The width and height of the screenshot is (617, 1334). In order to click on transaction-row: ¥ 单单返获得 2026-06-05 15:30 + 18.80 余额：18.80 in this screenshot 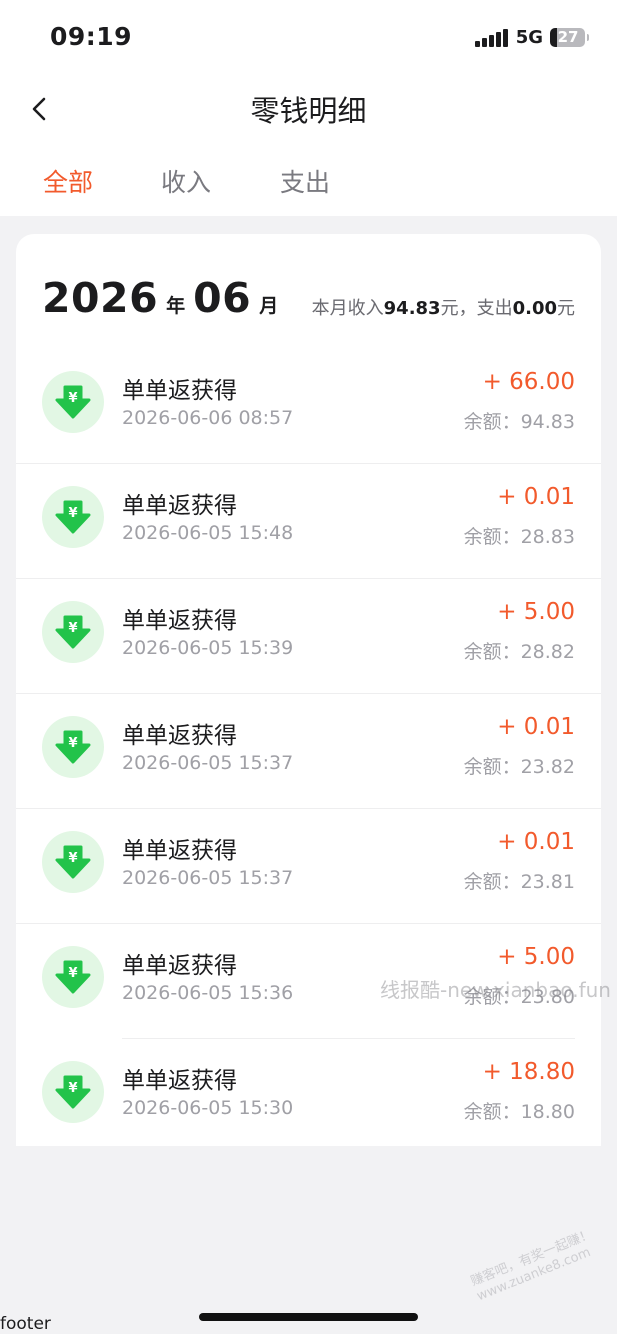, I will do `click(308, 1096)`.